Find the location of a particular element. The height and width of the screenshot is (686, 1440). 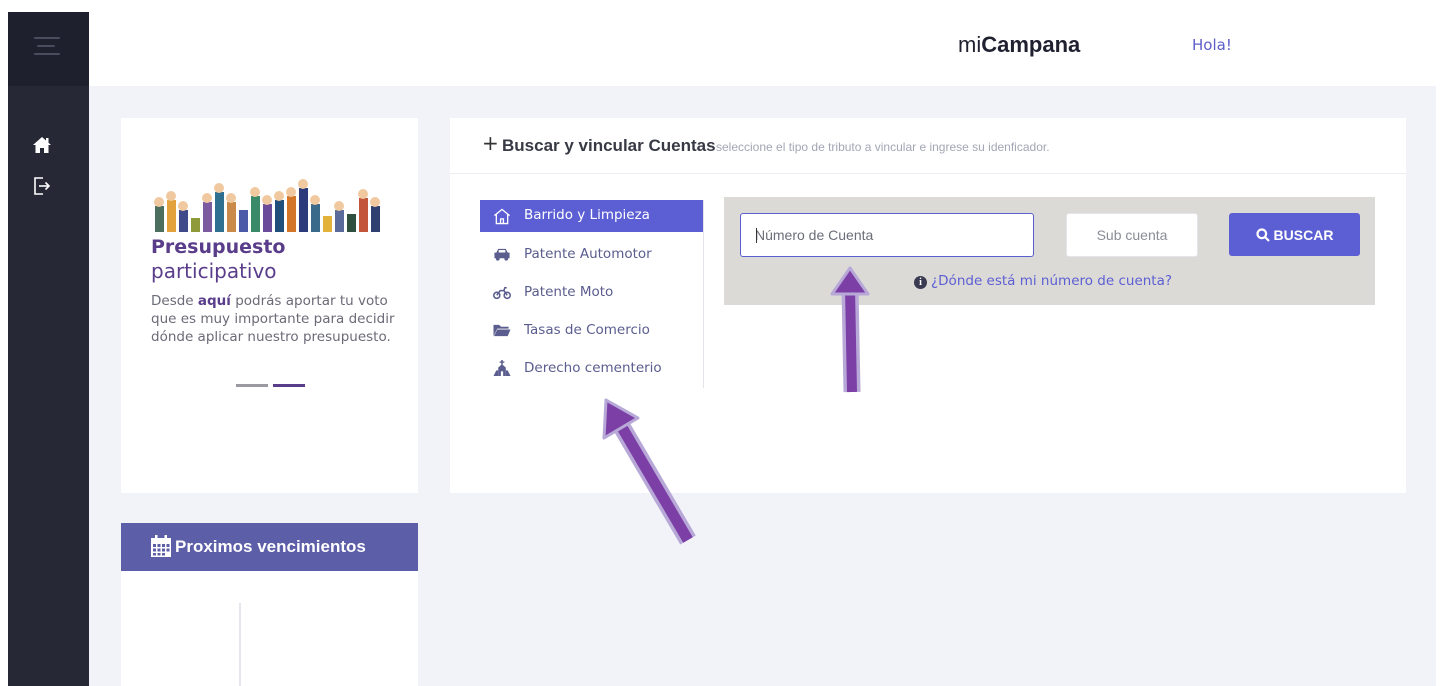

tab-patente-moto: Patente Moto is located at coordinates (591, 292).